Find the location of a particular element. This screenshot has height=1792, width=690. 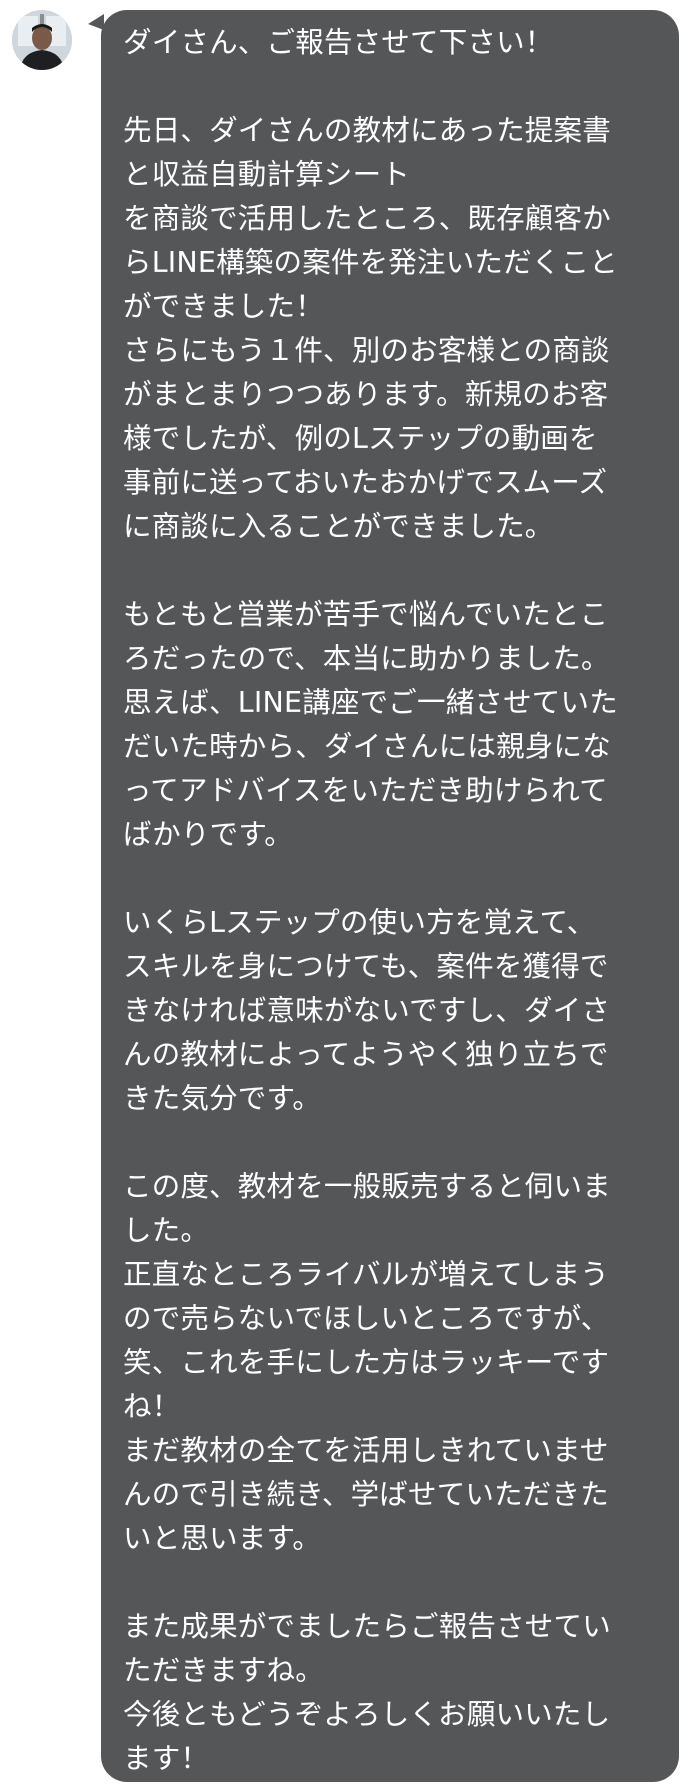

message-line: した。 is located at coordinates (166, 1230).